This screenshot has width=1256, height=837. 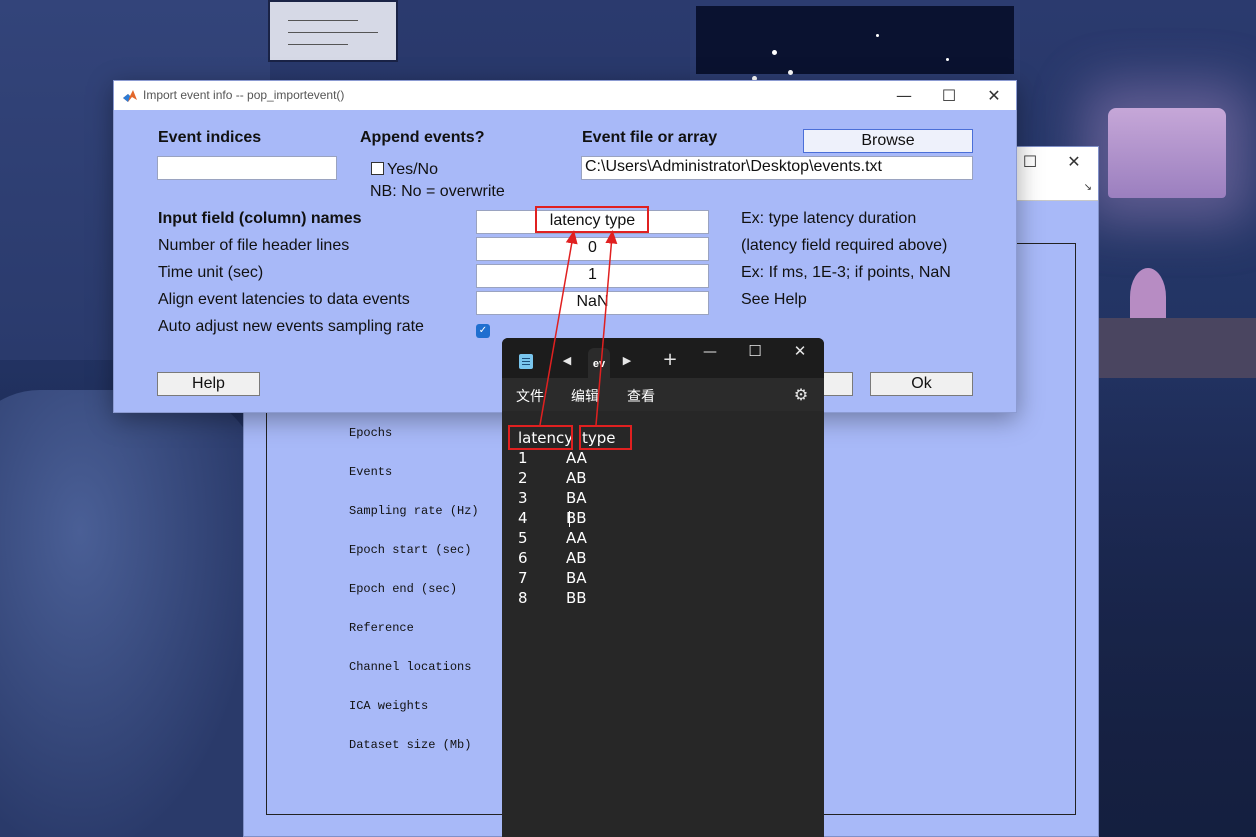 I want to click on wallpaper-desk, so click(x=1177, y=348).